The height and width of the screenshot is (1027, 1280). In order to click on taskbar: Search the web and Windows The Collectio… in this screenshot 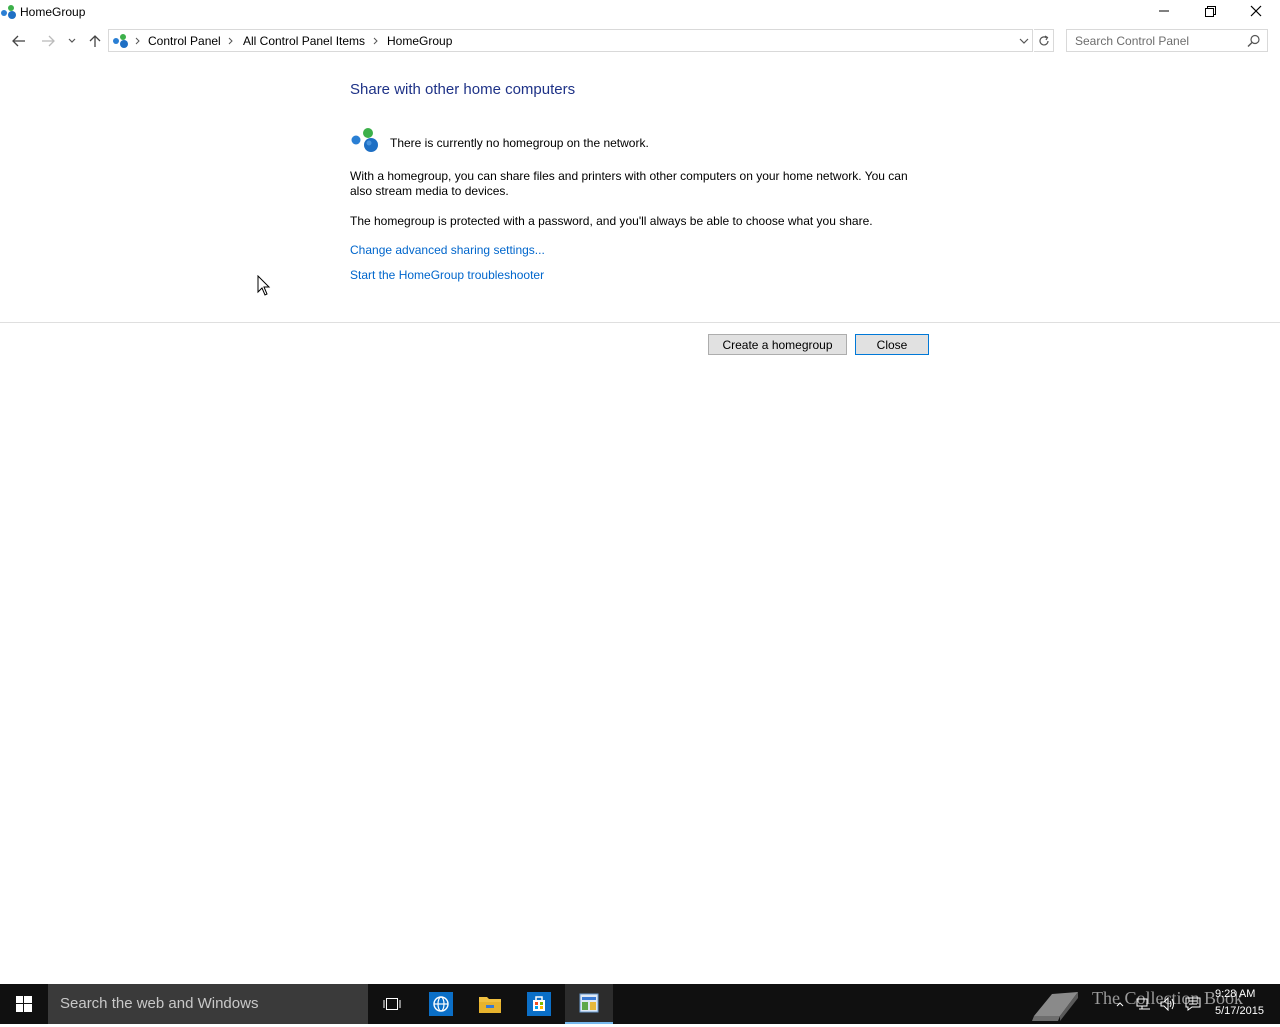, I will do `click(640, 1004)`.